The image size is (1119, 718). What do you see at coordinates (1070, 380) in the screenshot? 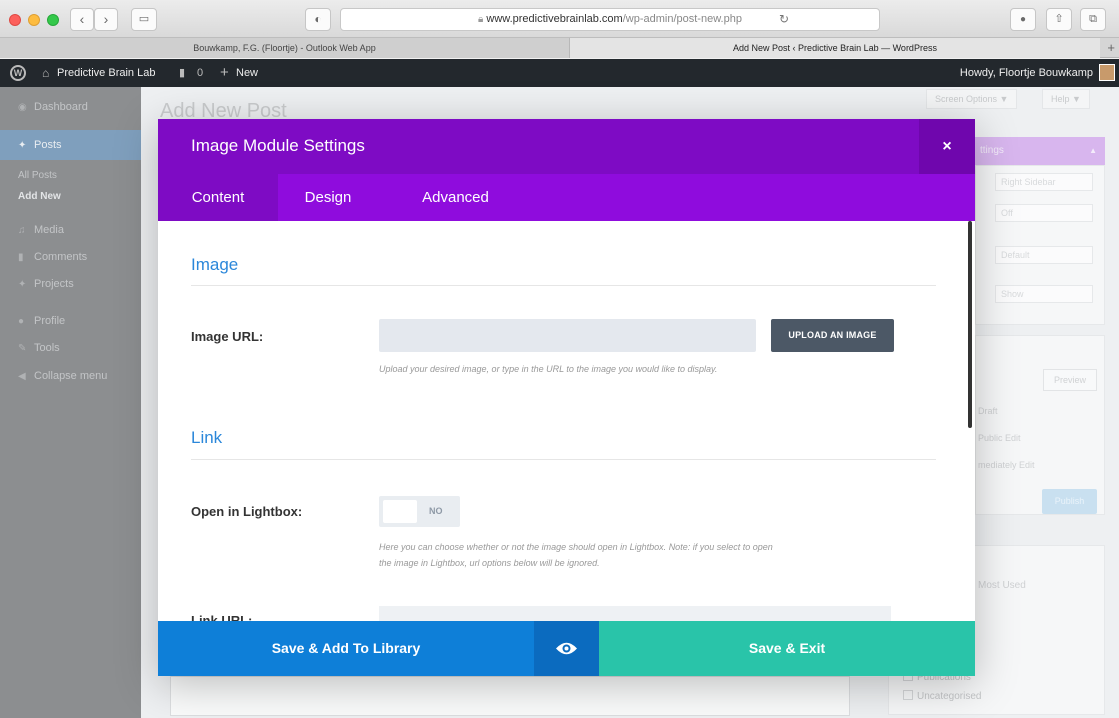
I see `preview-button: Preview` at bounding box center [1070, 380].